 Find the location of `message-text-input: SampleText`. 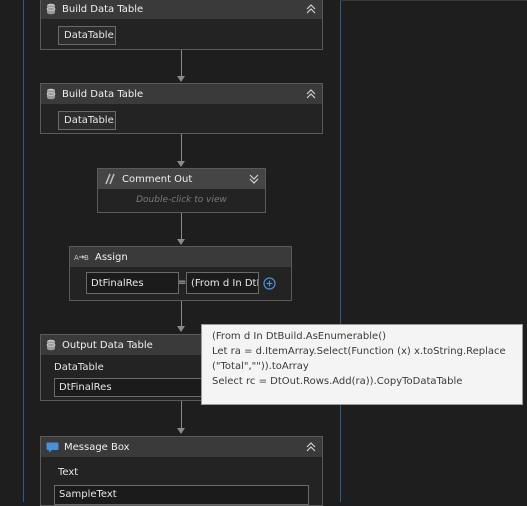

message-text-input: SampleText is located at coordinates (181, 495).